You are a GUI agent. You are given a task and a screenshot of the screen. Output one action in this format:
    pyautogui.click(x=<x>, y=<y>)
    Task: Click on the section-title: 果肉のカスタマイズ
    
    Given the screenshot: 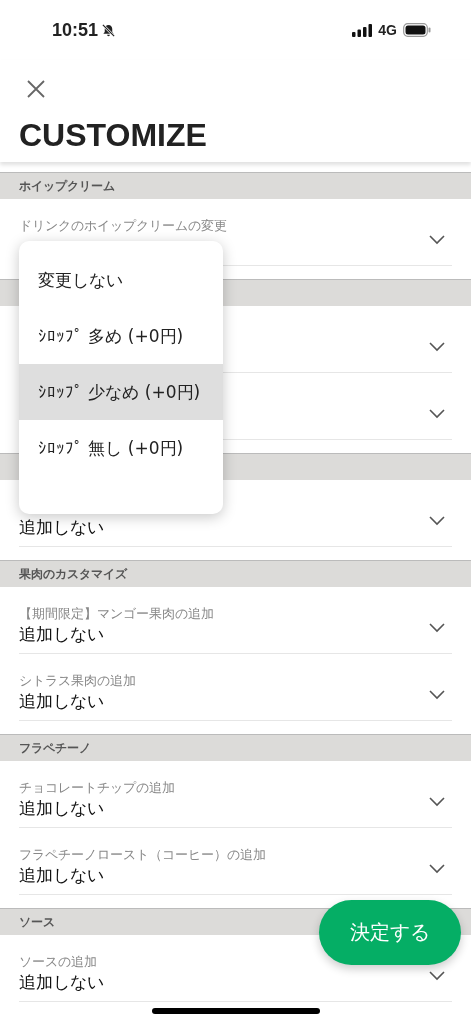 What is the action you would take?
    pyautogui.click(x=73, y=574)
    